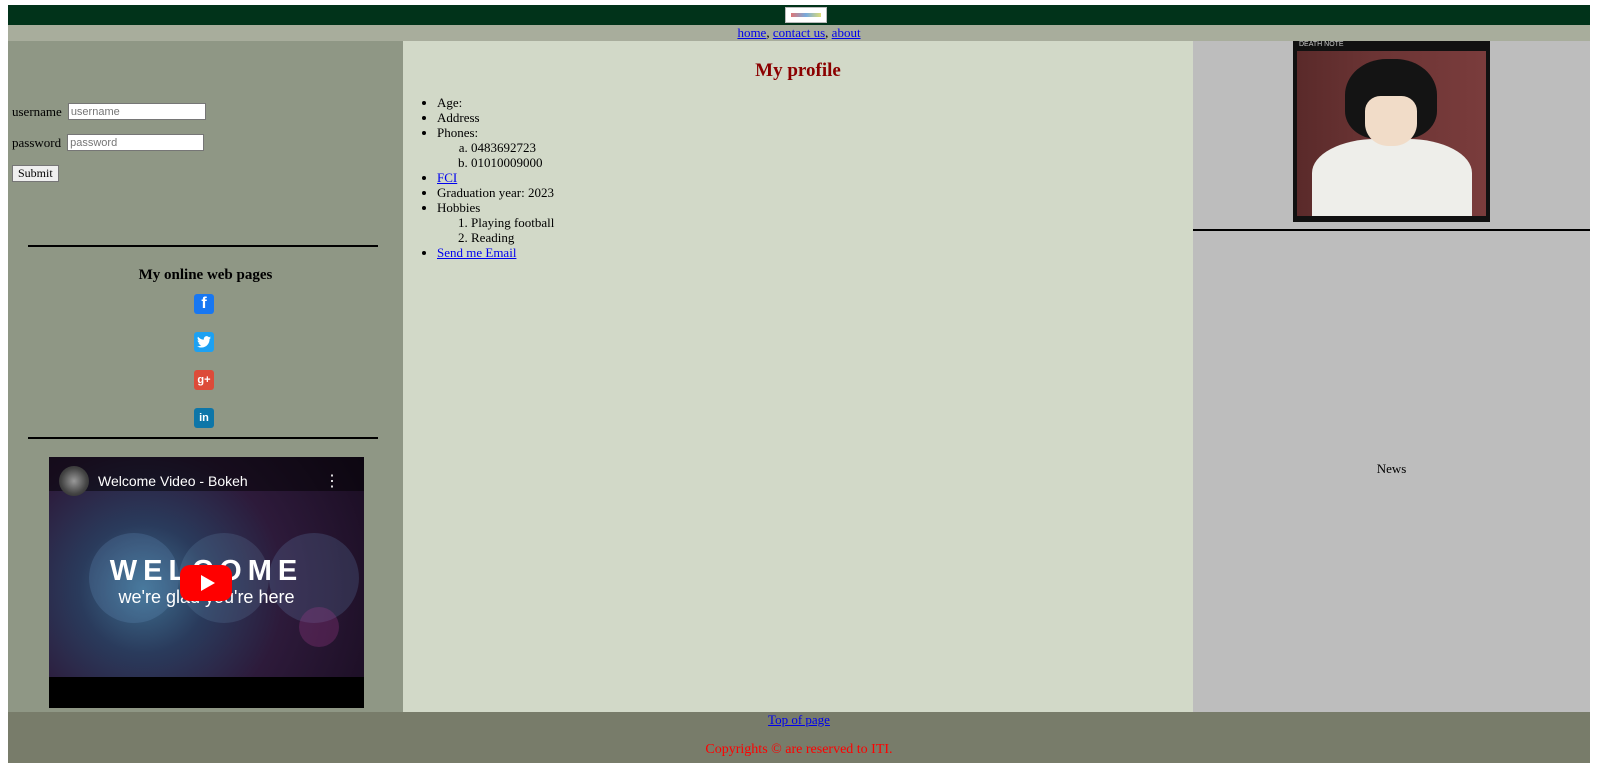  What do you see at coordinates (512, 222) in the screenshot?
I see `list-item: Playing football` at bounding box center [512, 222].